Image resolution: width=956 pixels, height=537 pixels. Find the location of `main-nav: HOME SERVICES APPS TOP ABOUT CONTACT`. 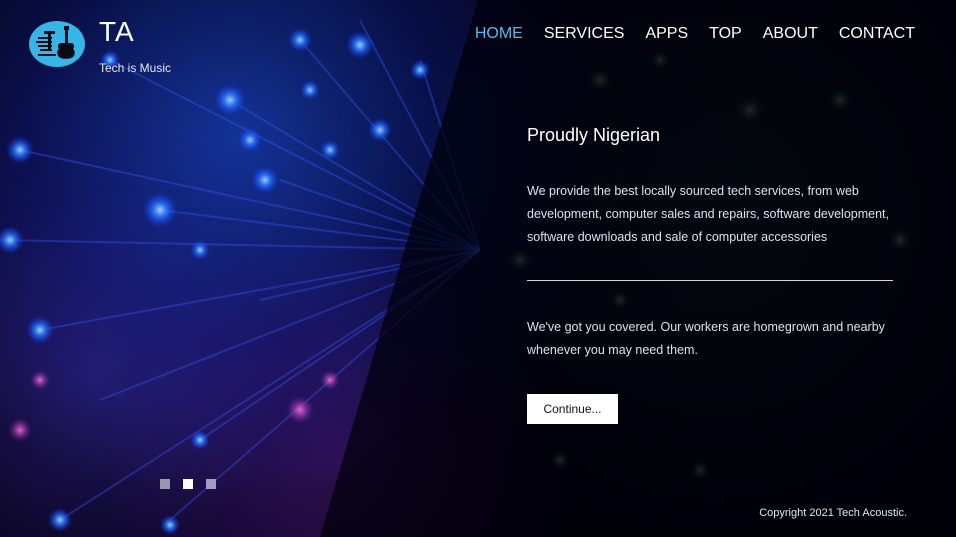

main-nav: HOME SERVICES APPS TOP ABOUT CONTACT is located at coordinates (695, 34).